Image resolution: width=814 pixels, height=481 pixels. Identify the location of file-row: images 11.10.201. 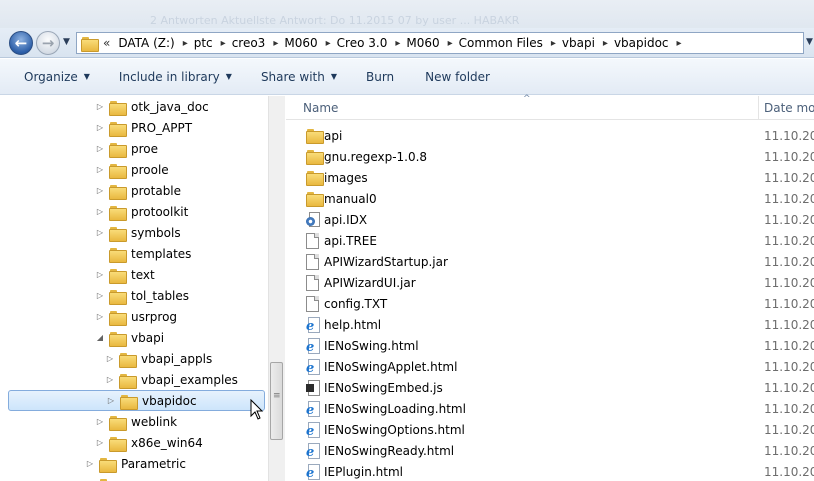
(550, 178).